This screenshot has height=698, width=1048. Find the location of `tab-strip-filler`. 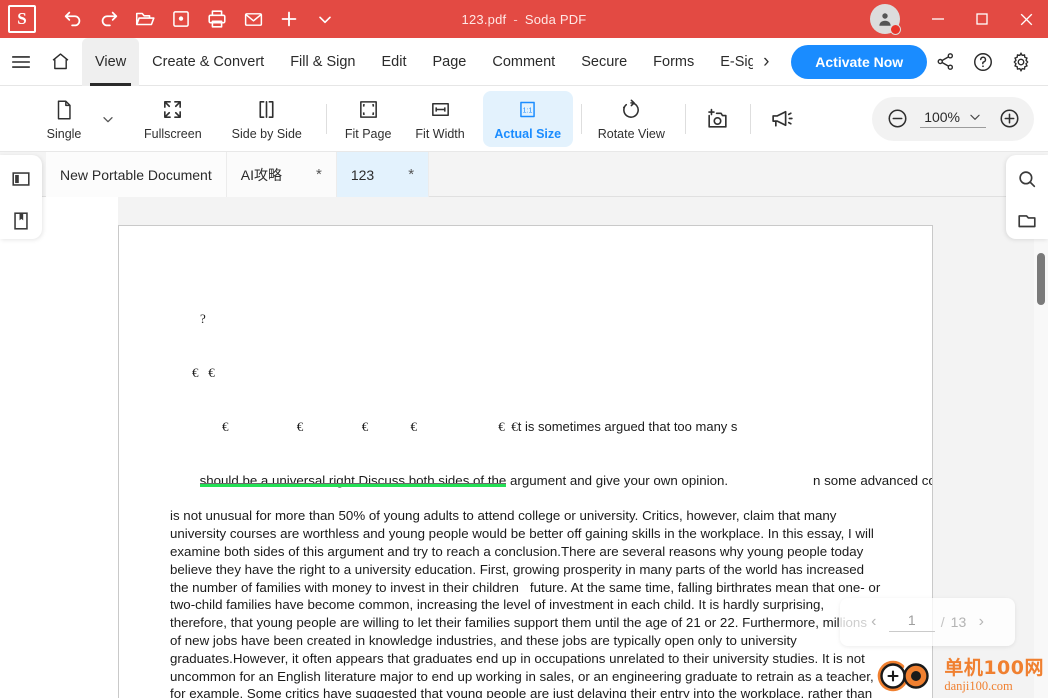

tab-strip-filler is located at coordinates (738, 174).